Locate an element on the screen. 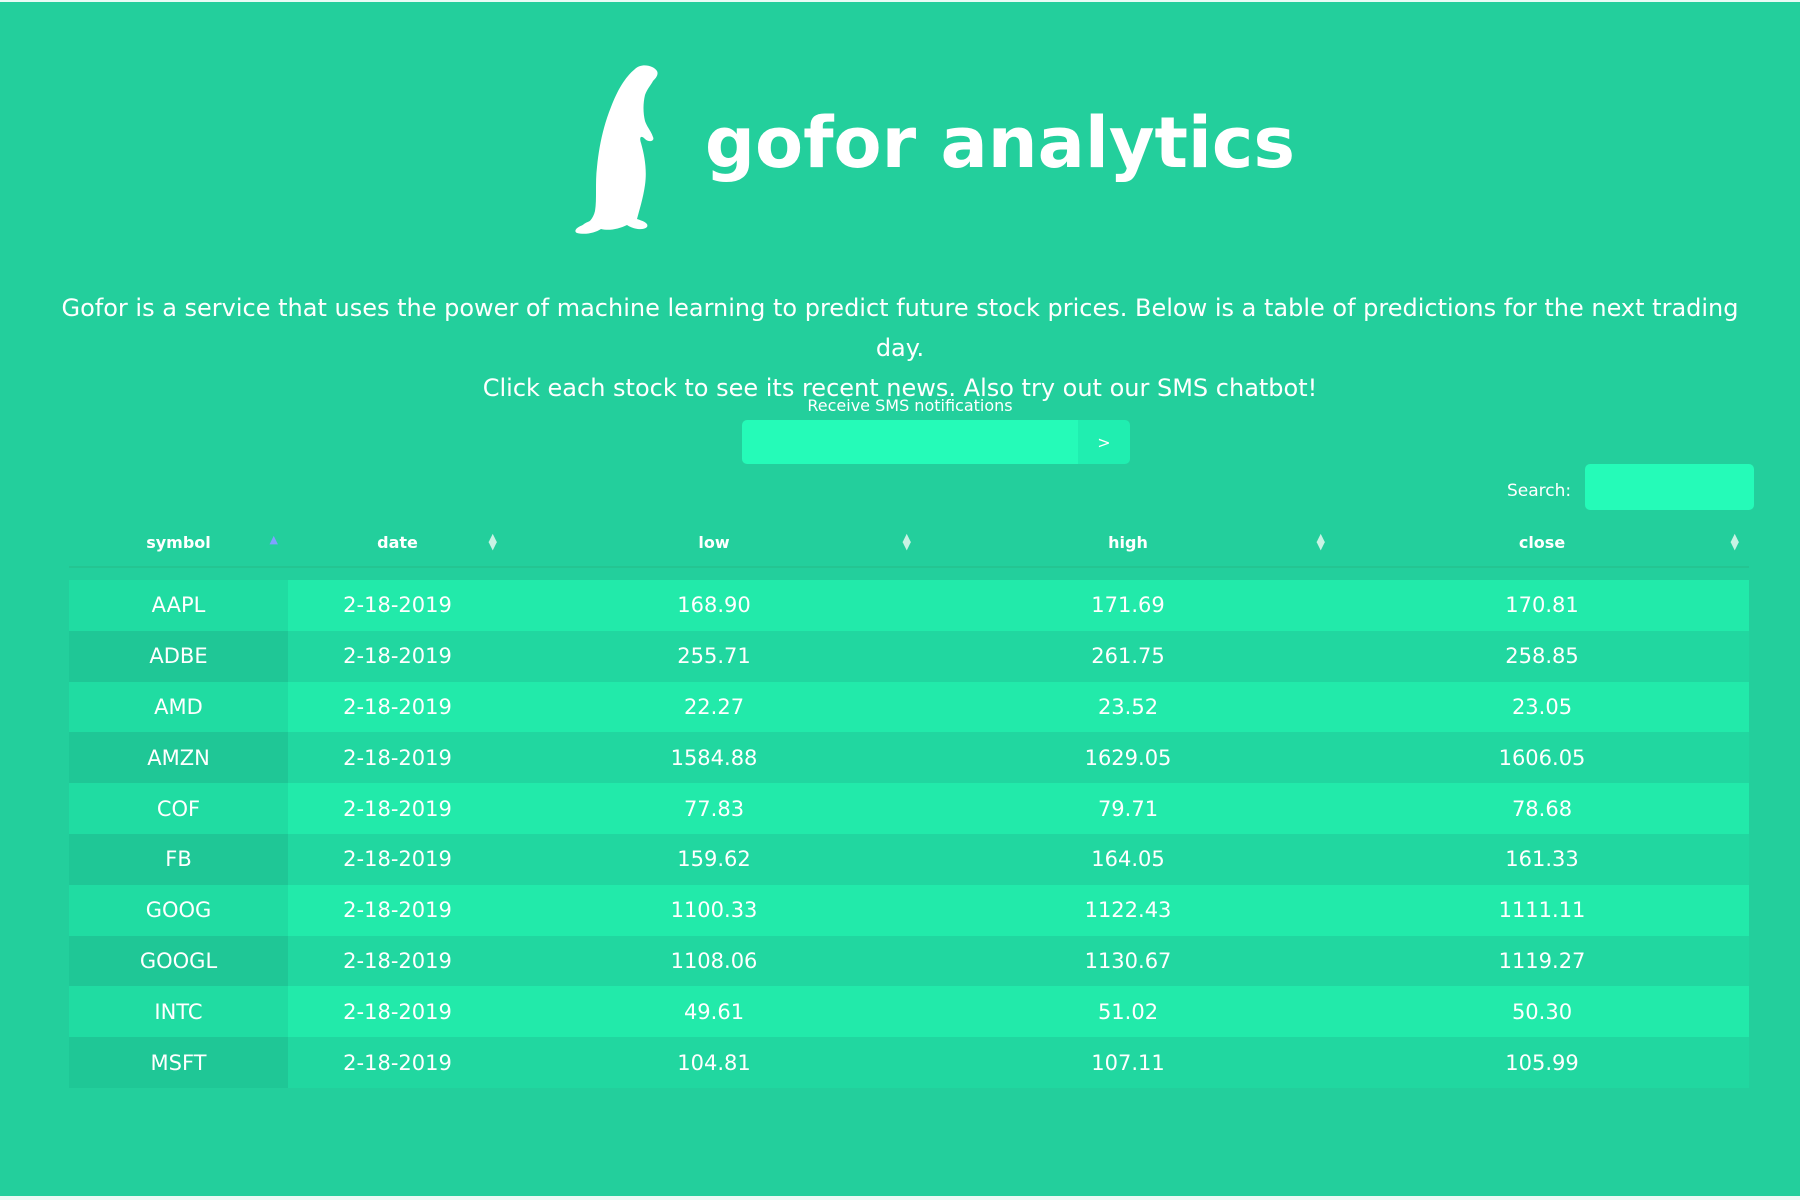 This screenshot has width=1800, height=1200. column-header-date: date ▲ ▼ is located at coordinates (397, 543).